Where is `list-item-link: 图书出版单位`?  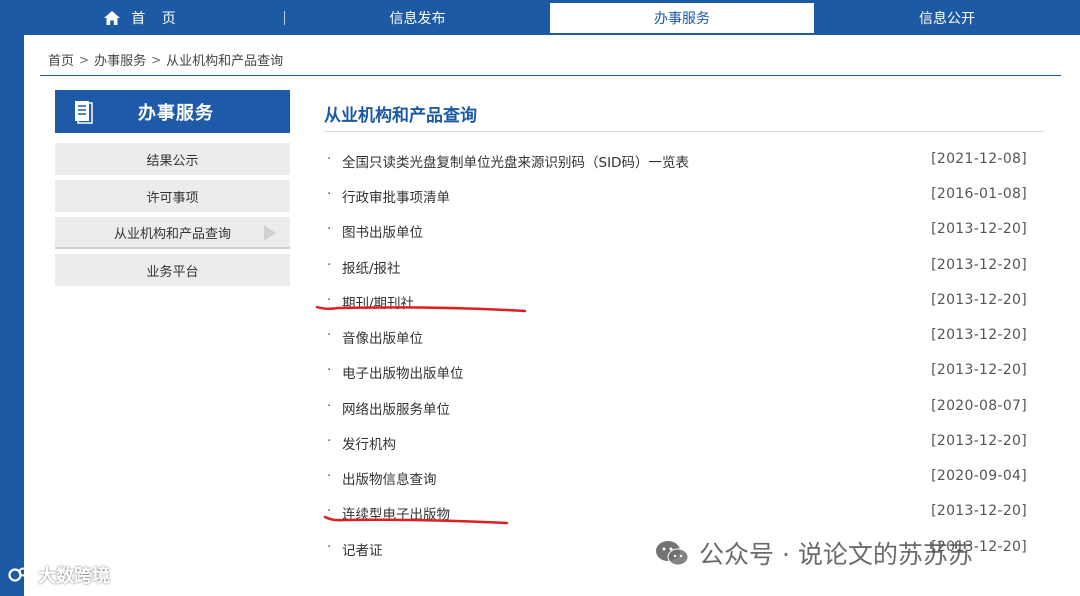
list-item-link: 图书出版单位 is located at coordinates (382, 231).